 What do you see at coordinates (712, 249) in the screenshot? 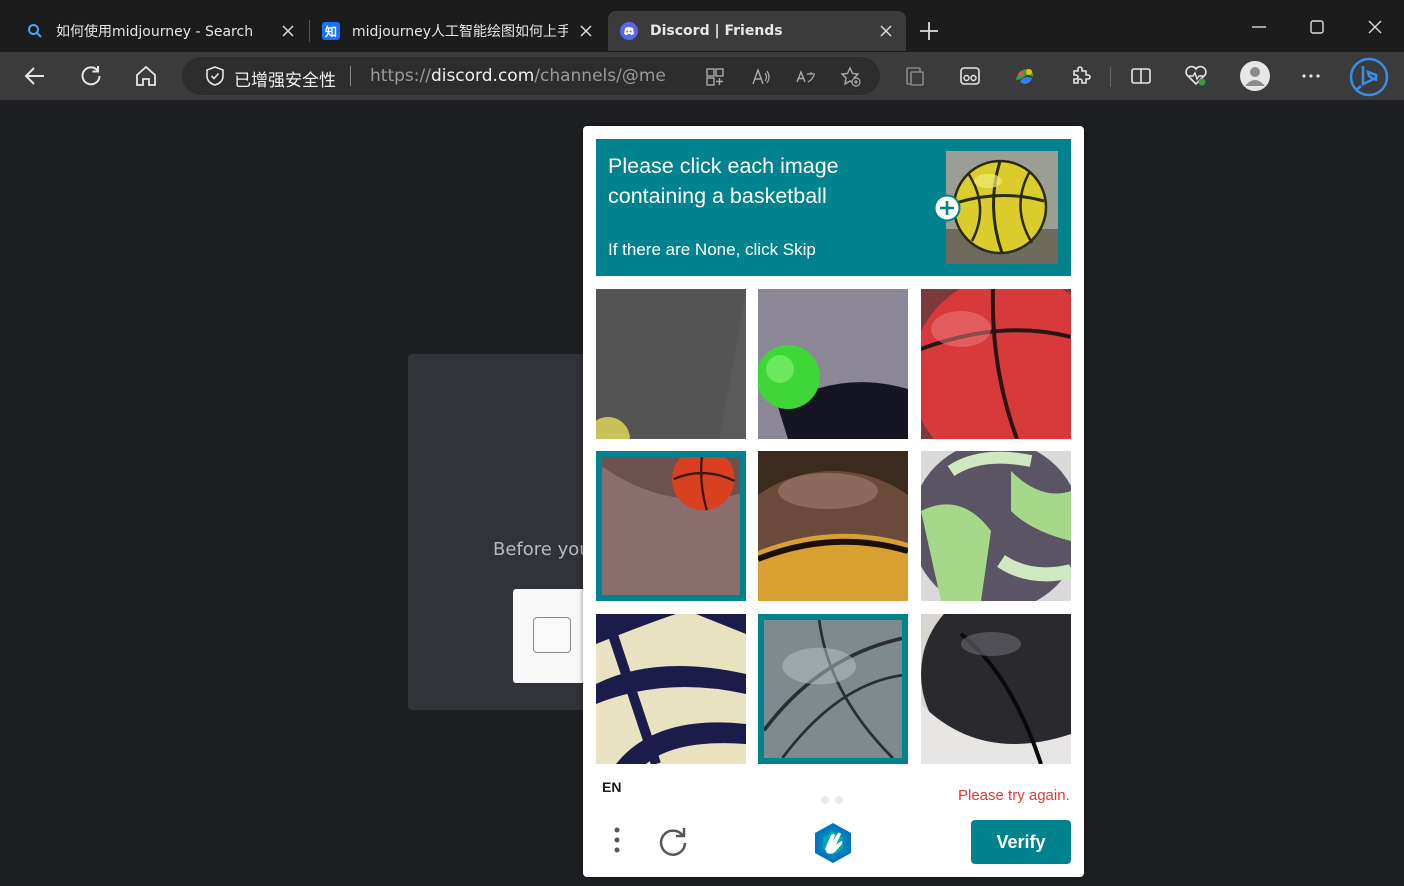
I see `prompt-hint: If there are None, click Skip` at bounding box center [712, 249].